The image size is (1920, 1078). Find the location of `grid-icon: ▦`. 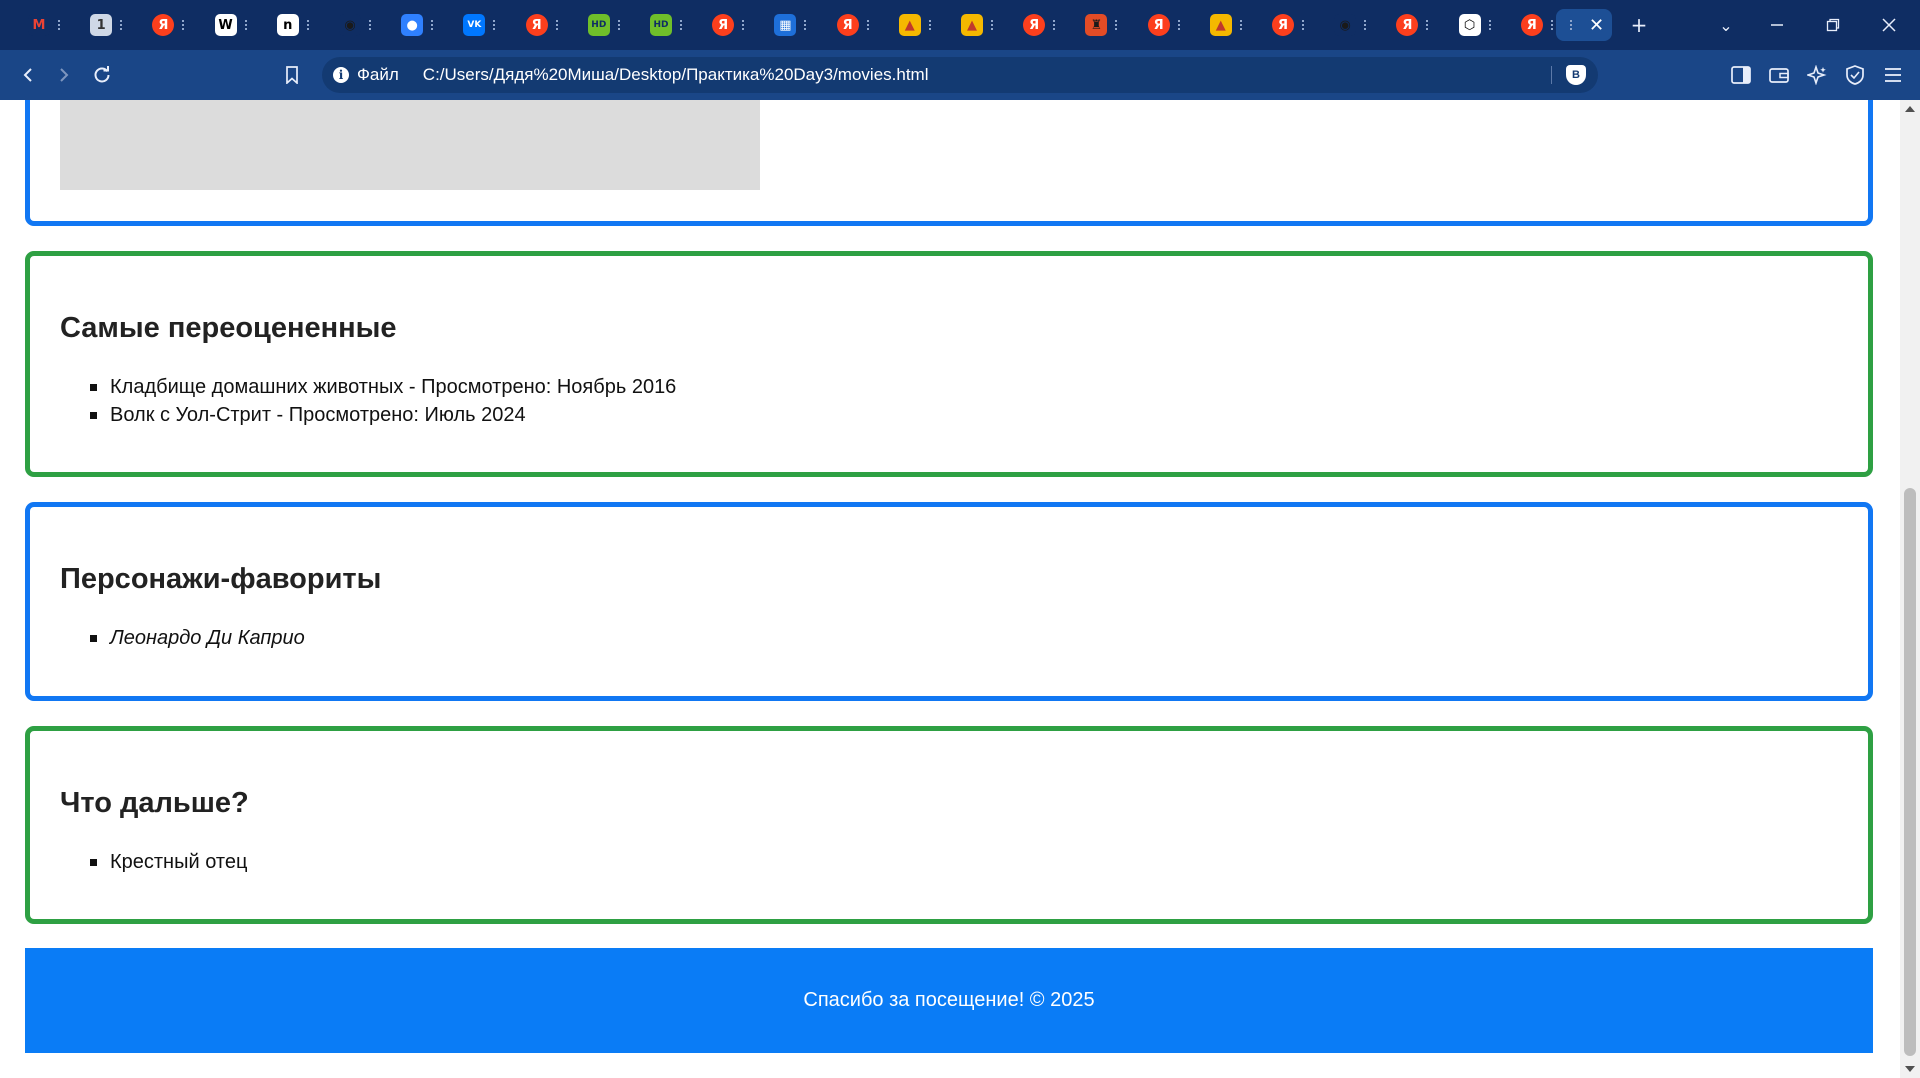

grid-icon: ▦ is located at coordinates (785, 25).